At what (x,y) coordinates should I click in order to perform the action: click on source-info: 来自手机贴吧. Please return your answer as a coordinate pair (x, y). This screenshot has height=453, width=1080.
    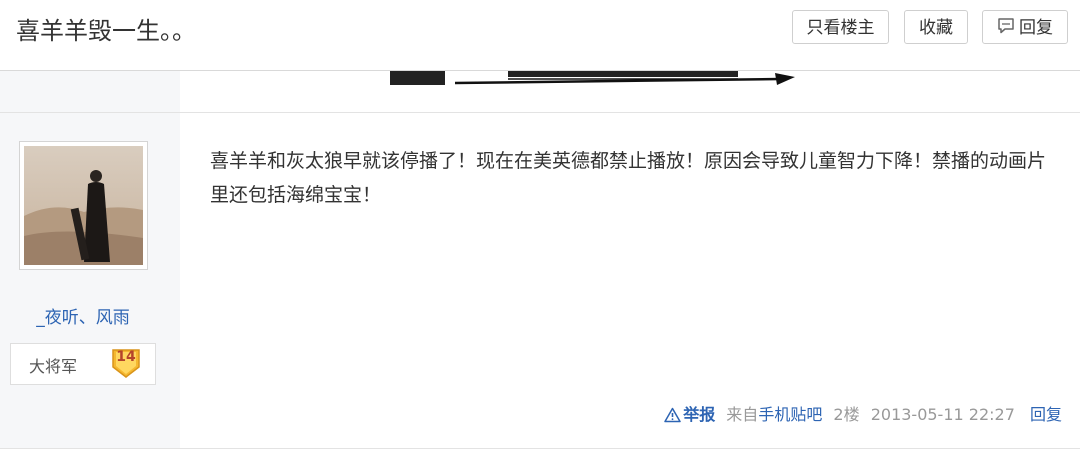
    Looking at the image, I should click on (774, 414).